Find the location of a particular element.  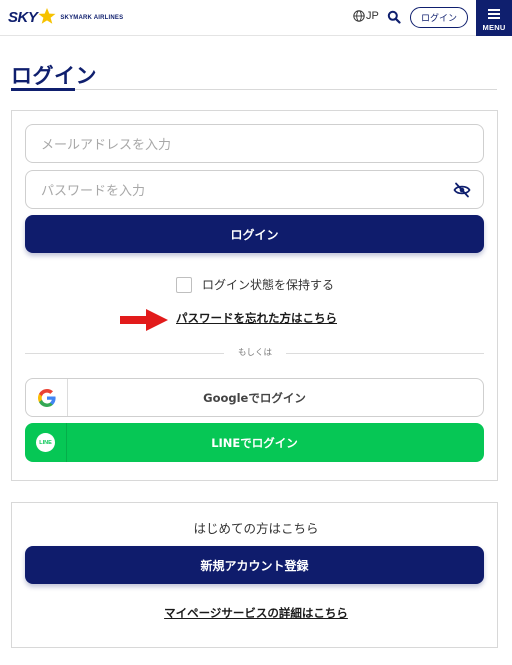

language-selector: JP is located at coordinates (366, 16).